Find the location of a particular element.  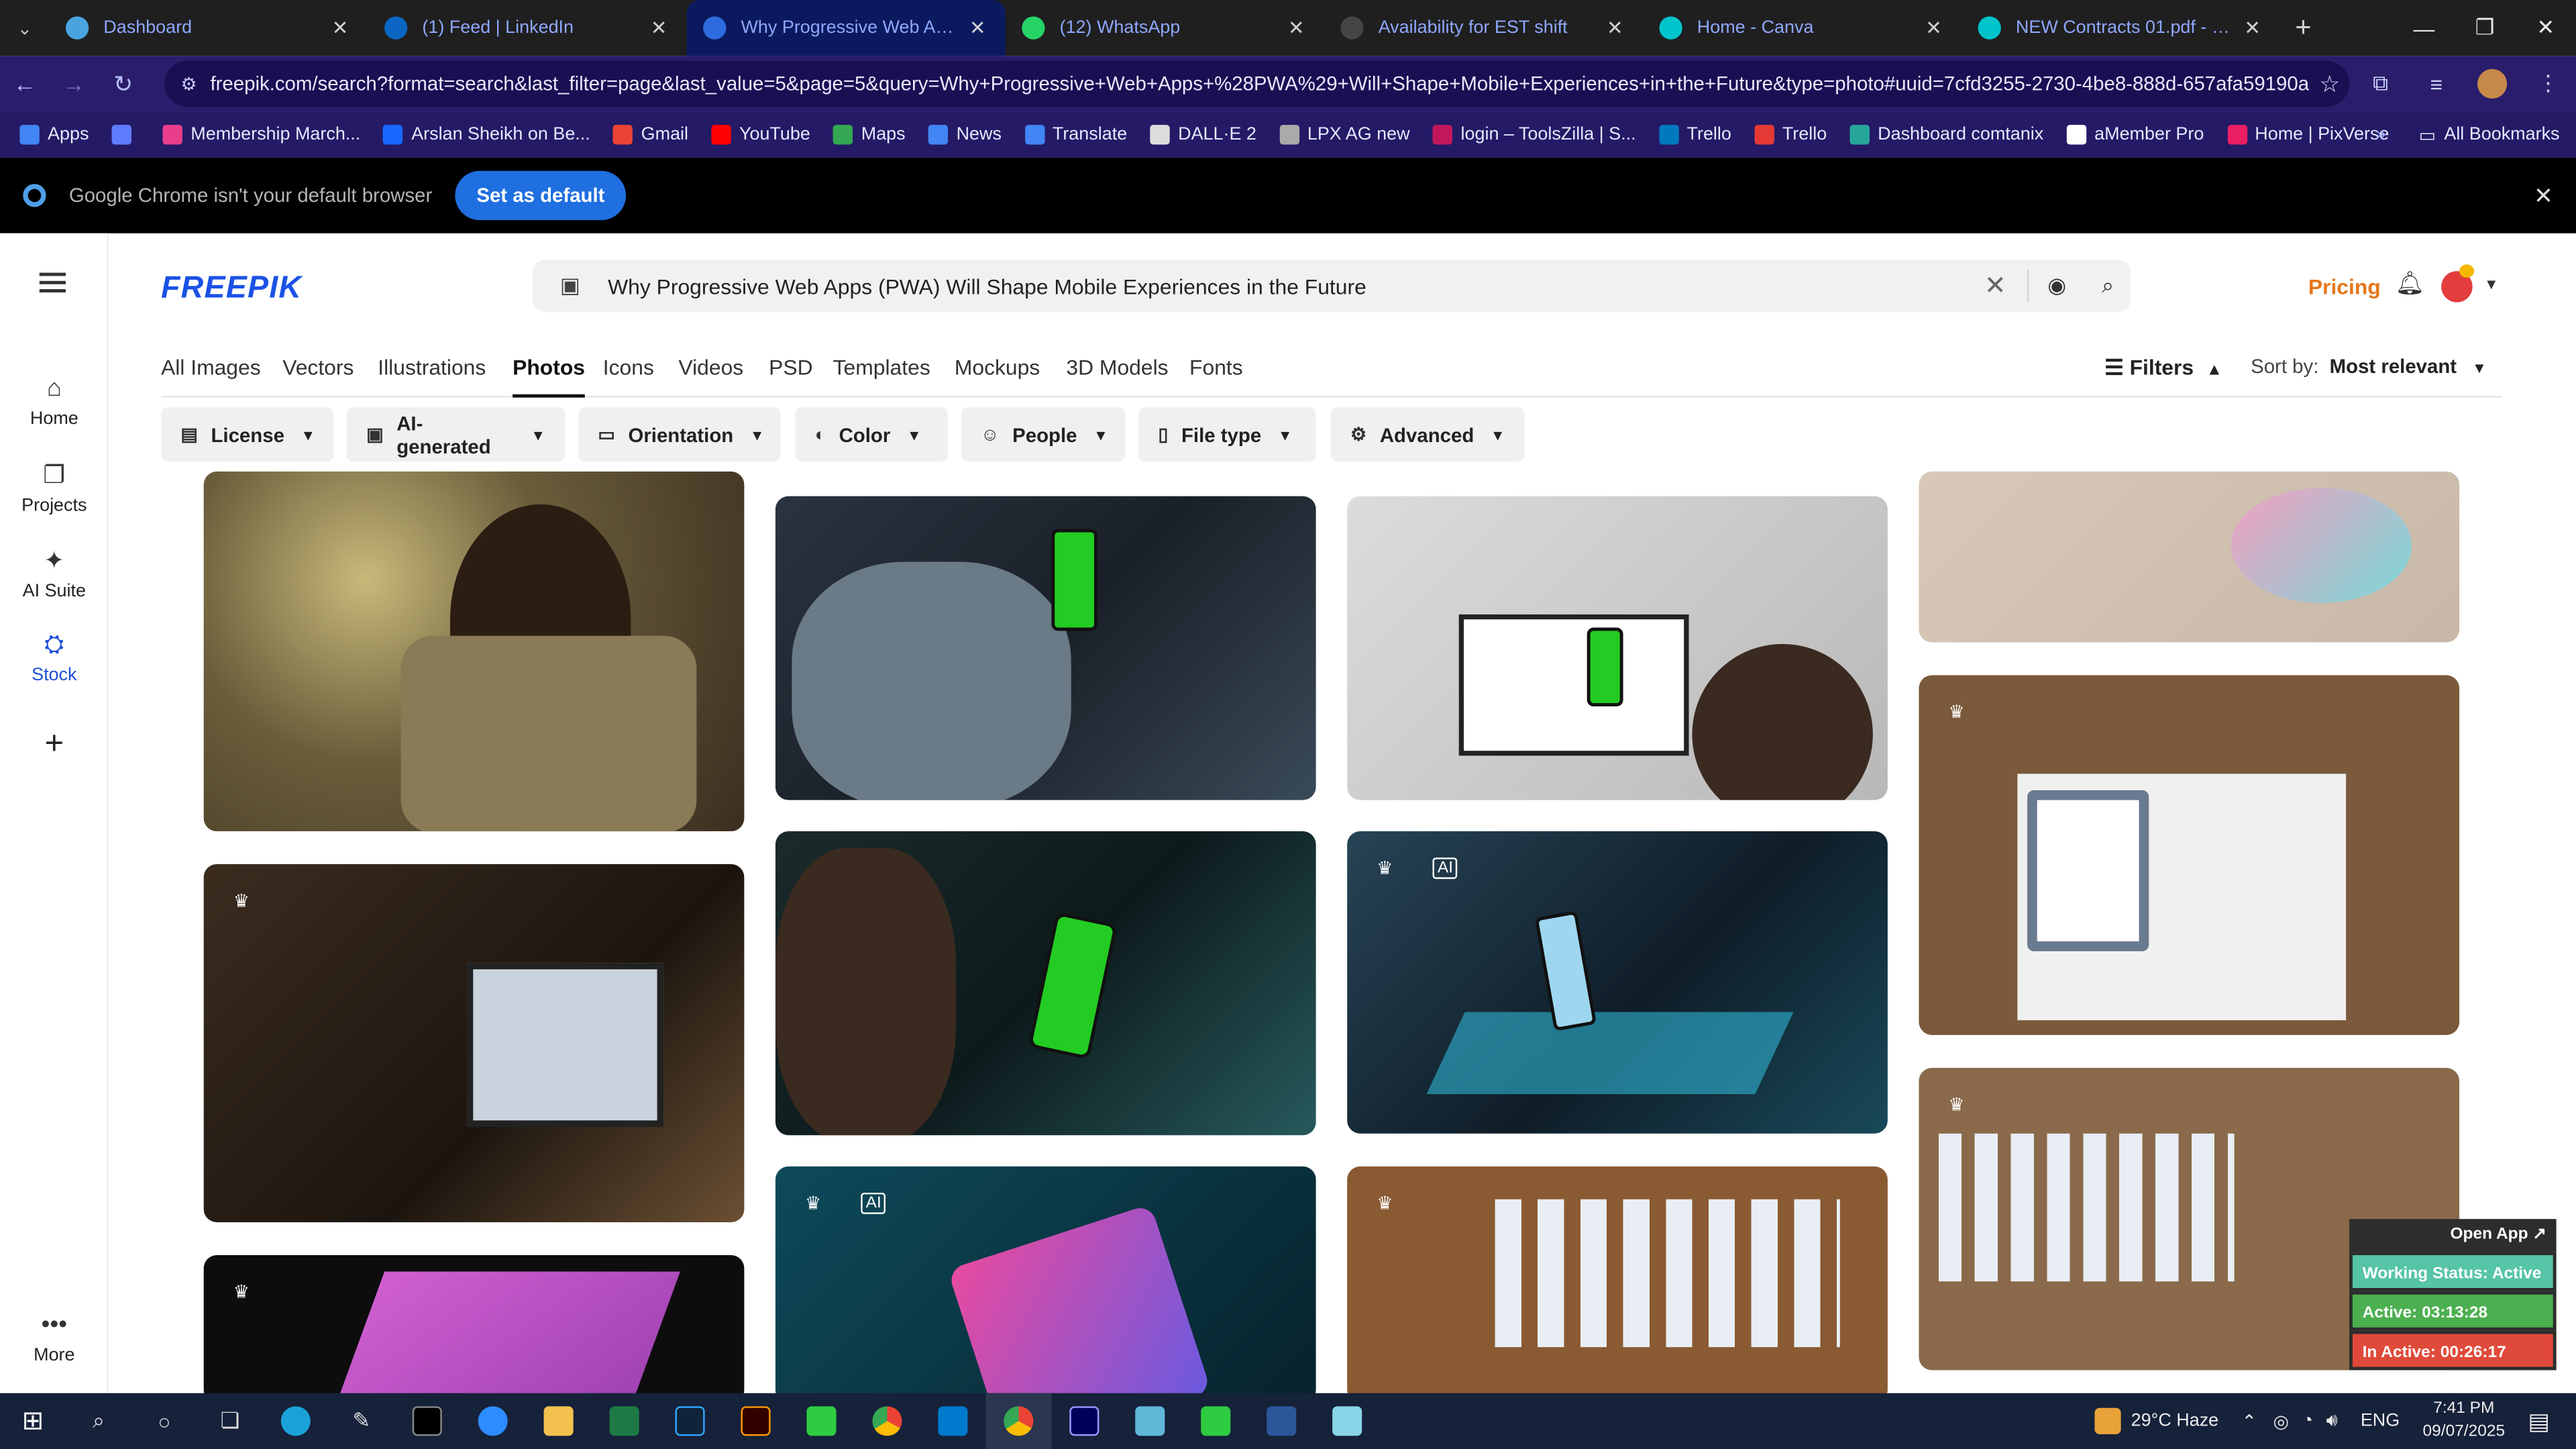

window-close-icon: ✕ is located at coordinates (2545, 28).